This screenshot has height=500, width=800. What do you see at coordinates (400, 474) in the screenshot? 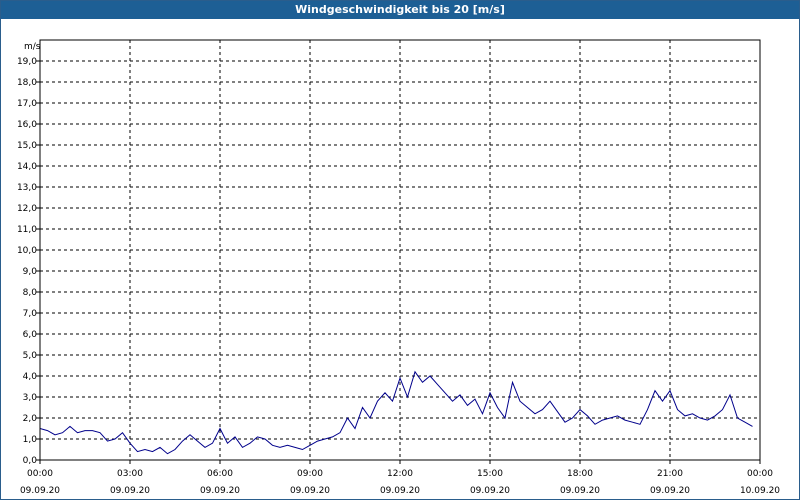
I see `x-tick-time-label: 12:00` at bounding box center [400, 474].